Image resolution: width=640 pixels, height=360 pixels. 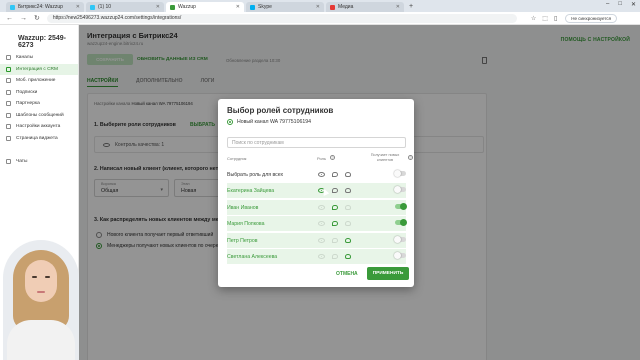 I want to click on sidebar-item-account-settings: Настройки аккаунта, so click(x=39, y=127).